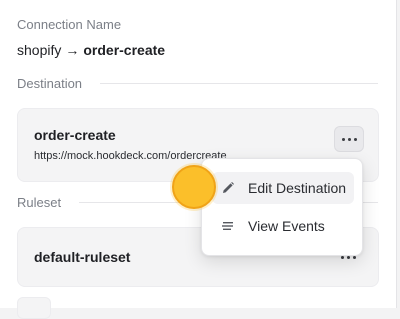  What do you see at coordinates (286, 226) in the screenshot?
I see `menu-item-label: View Events` at bounding box center [286, 226].